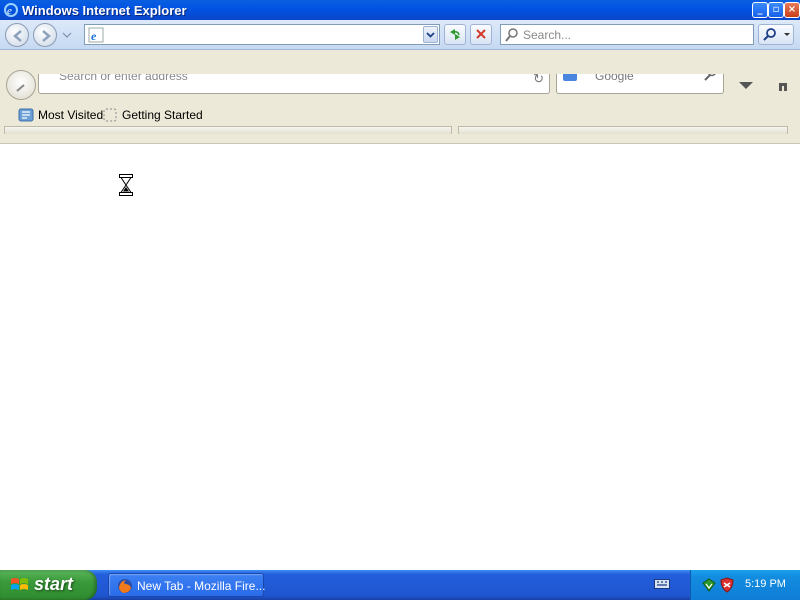 This screenshot has height=600, width=800. I want to click on ie-forward-button, so click(45, 35).